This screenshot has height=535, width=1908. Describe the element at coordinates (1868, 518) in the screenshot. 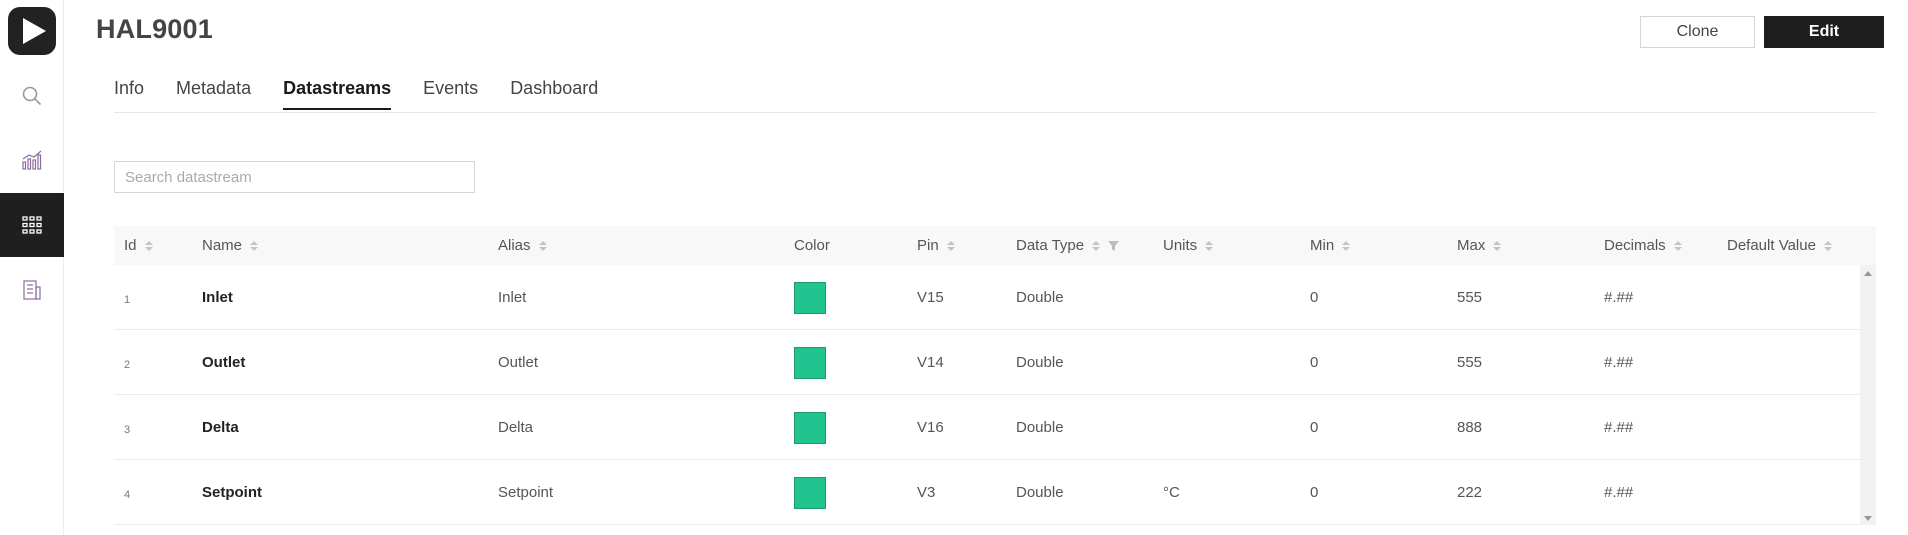

I see `scroll-down-icon` at that location.